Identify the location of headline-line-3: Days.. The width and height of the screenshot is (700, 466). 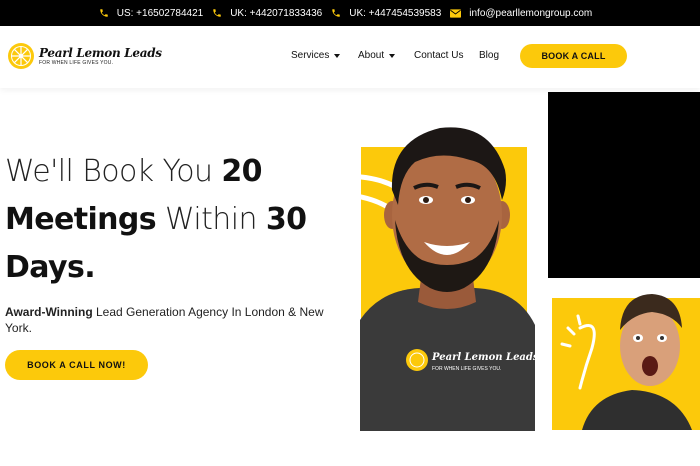
(175, 268).